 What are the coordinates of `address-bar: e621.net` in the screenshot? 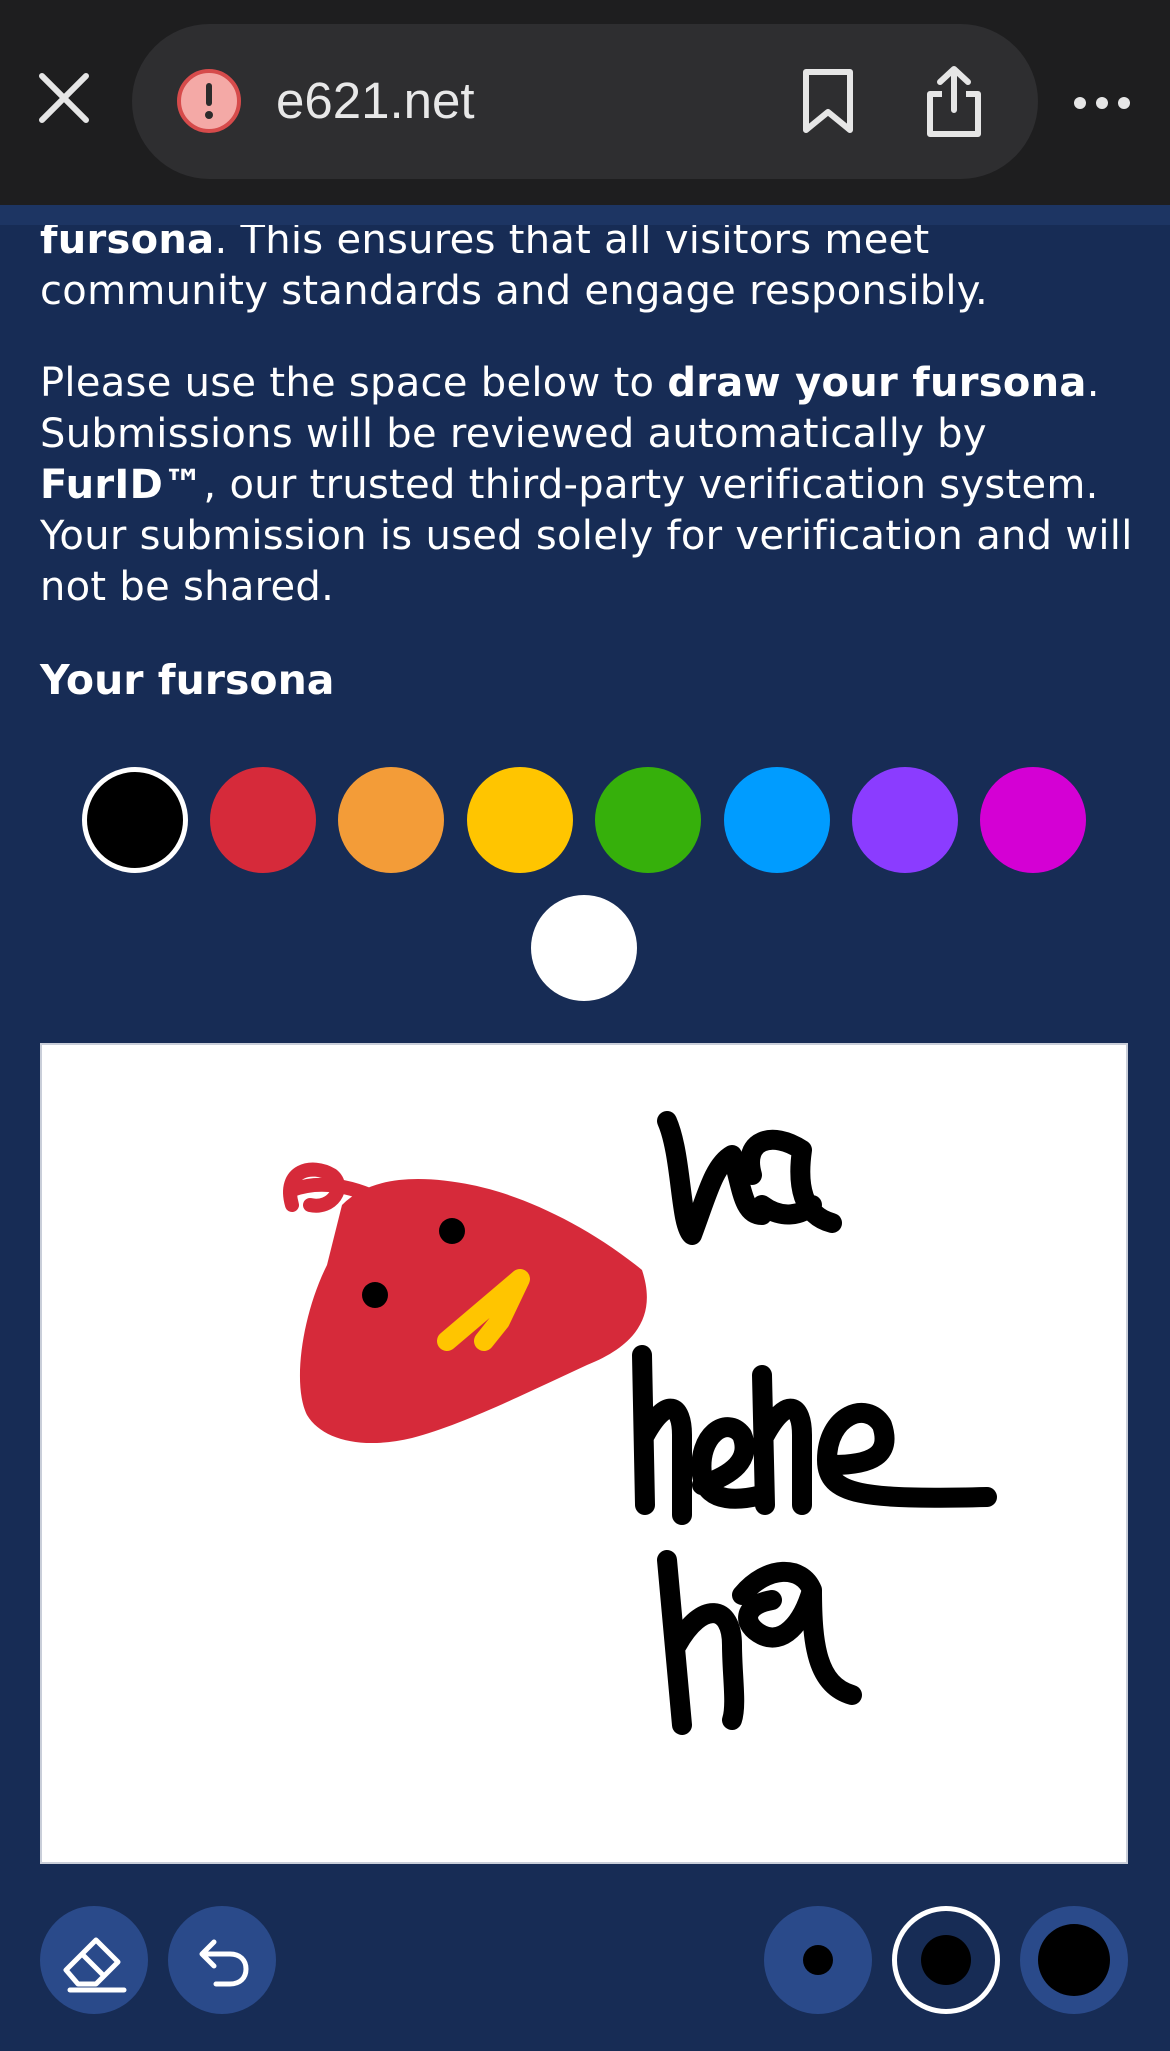 It's located at (585, 101).